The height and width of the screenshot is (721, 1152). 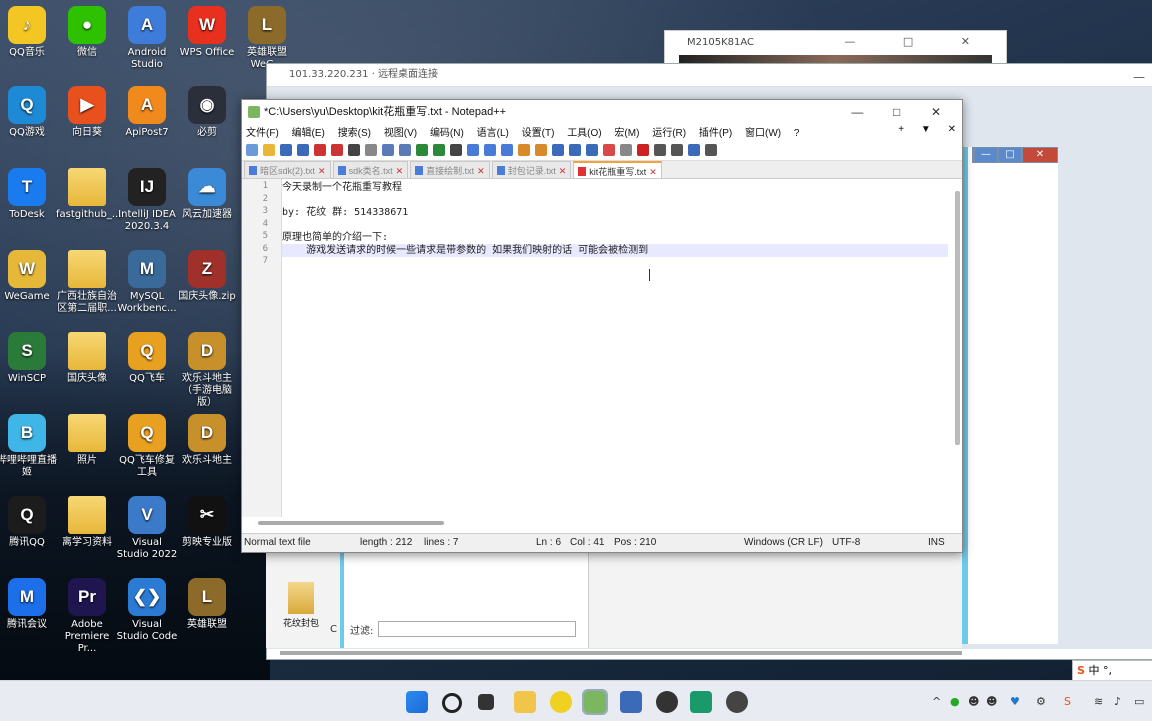 What do you see at coordinates (957, 318) in the screenshot?
I see `vertical-scrollbar` at bounding box center [957, 318].